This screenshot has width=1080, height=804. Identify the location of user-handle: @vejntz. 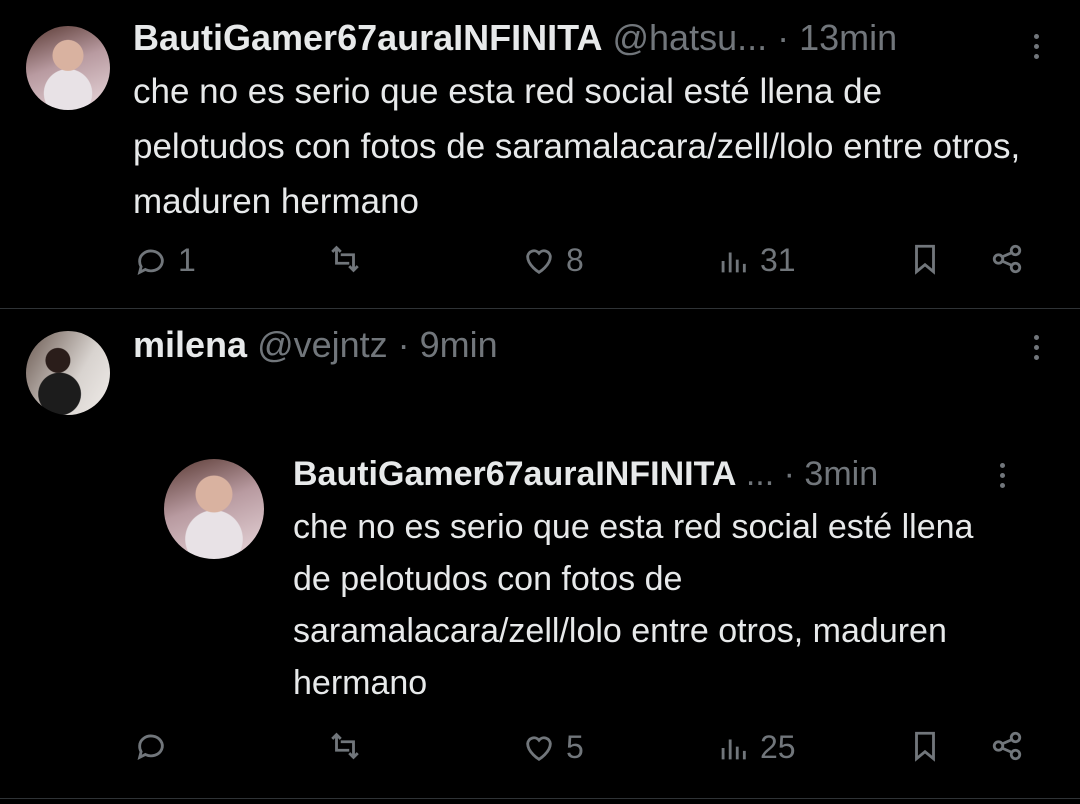
(322, 344).